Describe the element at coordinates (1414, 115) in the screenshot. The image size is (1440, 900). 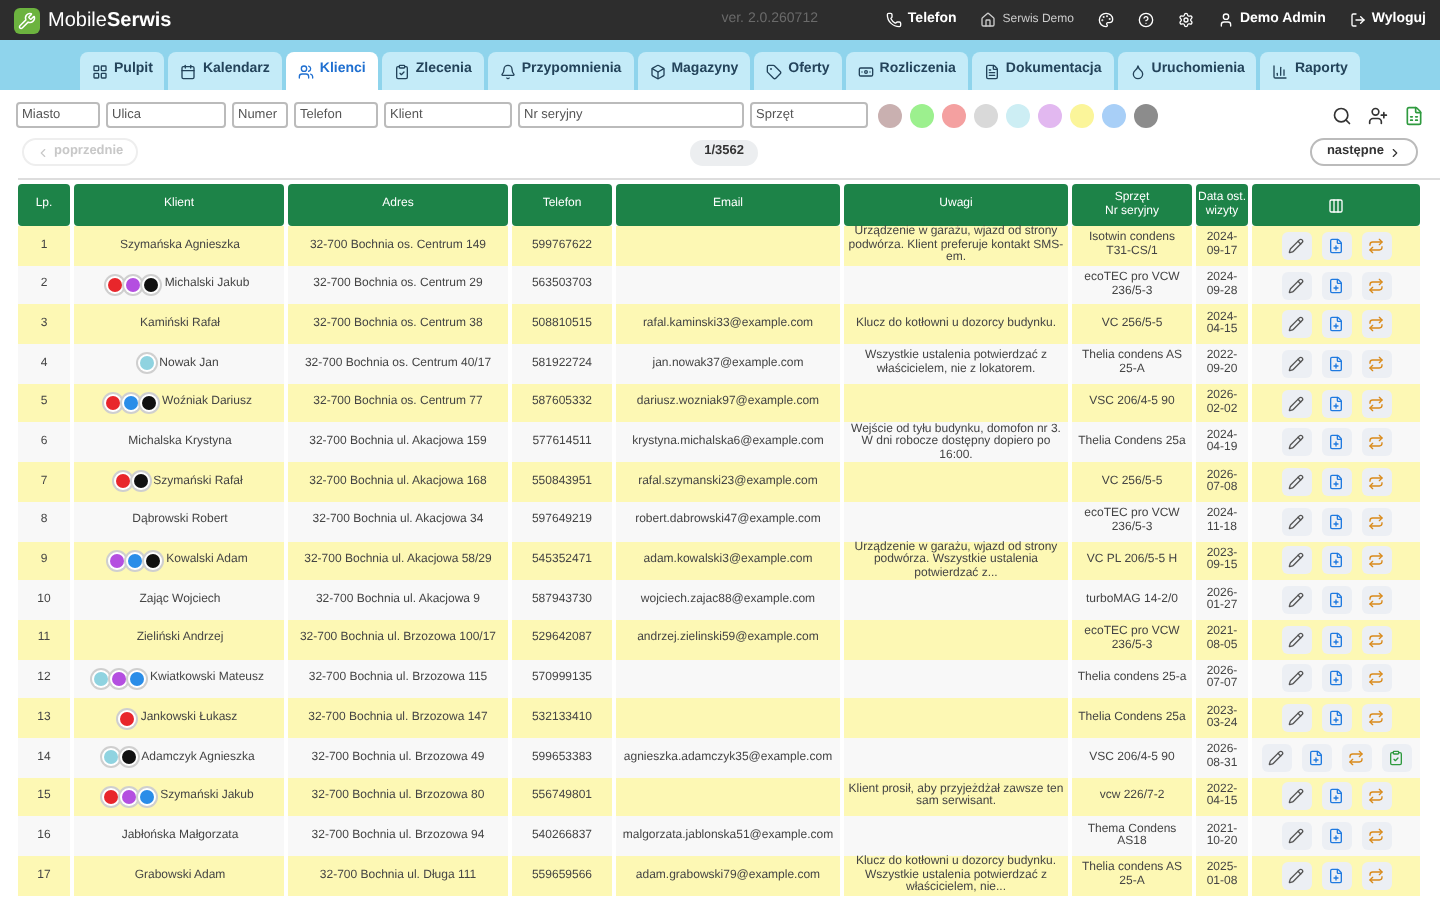
I see `spreadsheet-export-icon` at that location.